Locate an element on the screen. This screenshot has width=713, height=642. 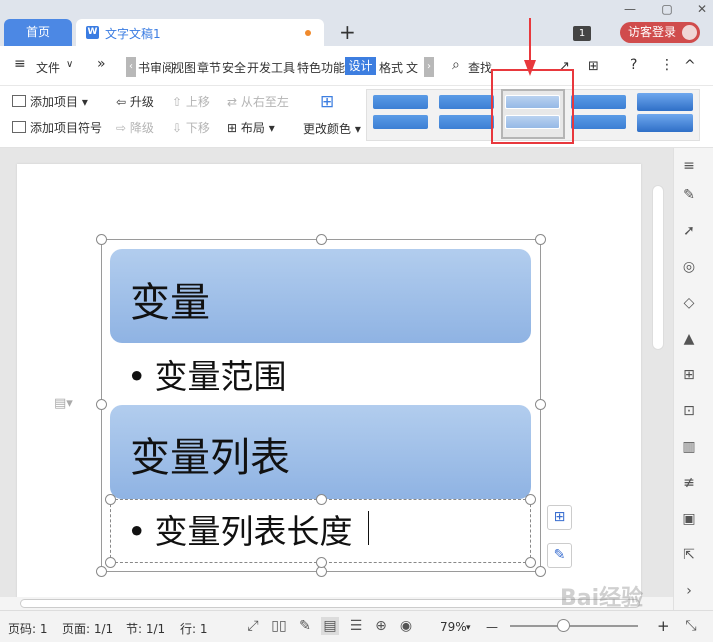
zoom-slider is located at coordinates (574, 626).